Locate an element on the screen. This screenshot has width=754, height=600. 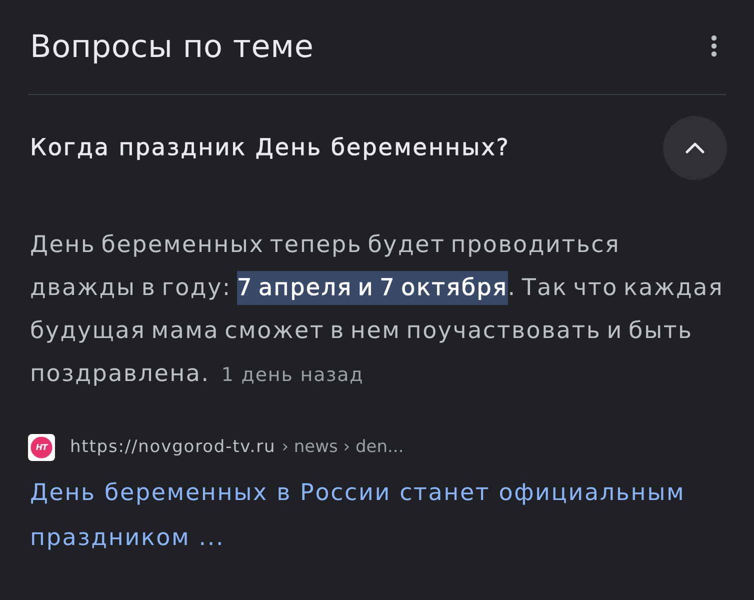
chevron-icon is located at coordinates (695, 148).